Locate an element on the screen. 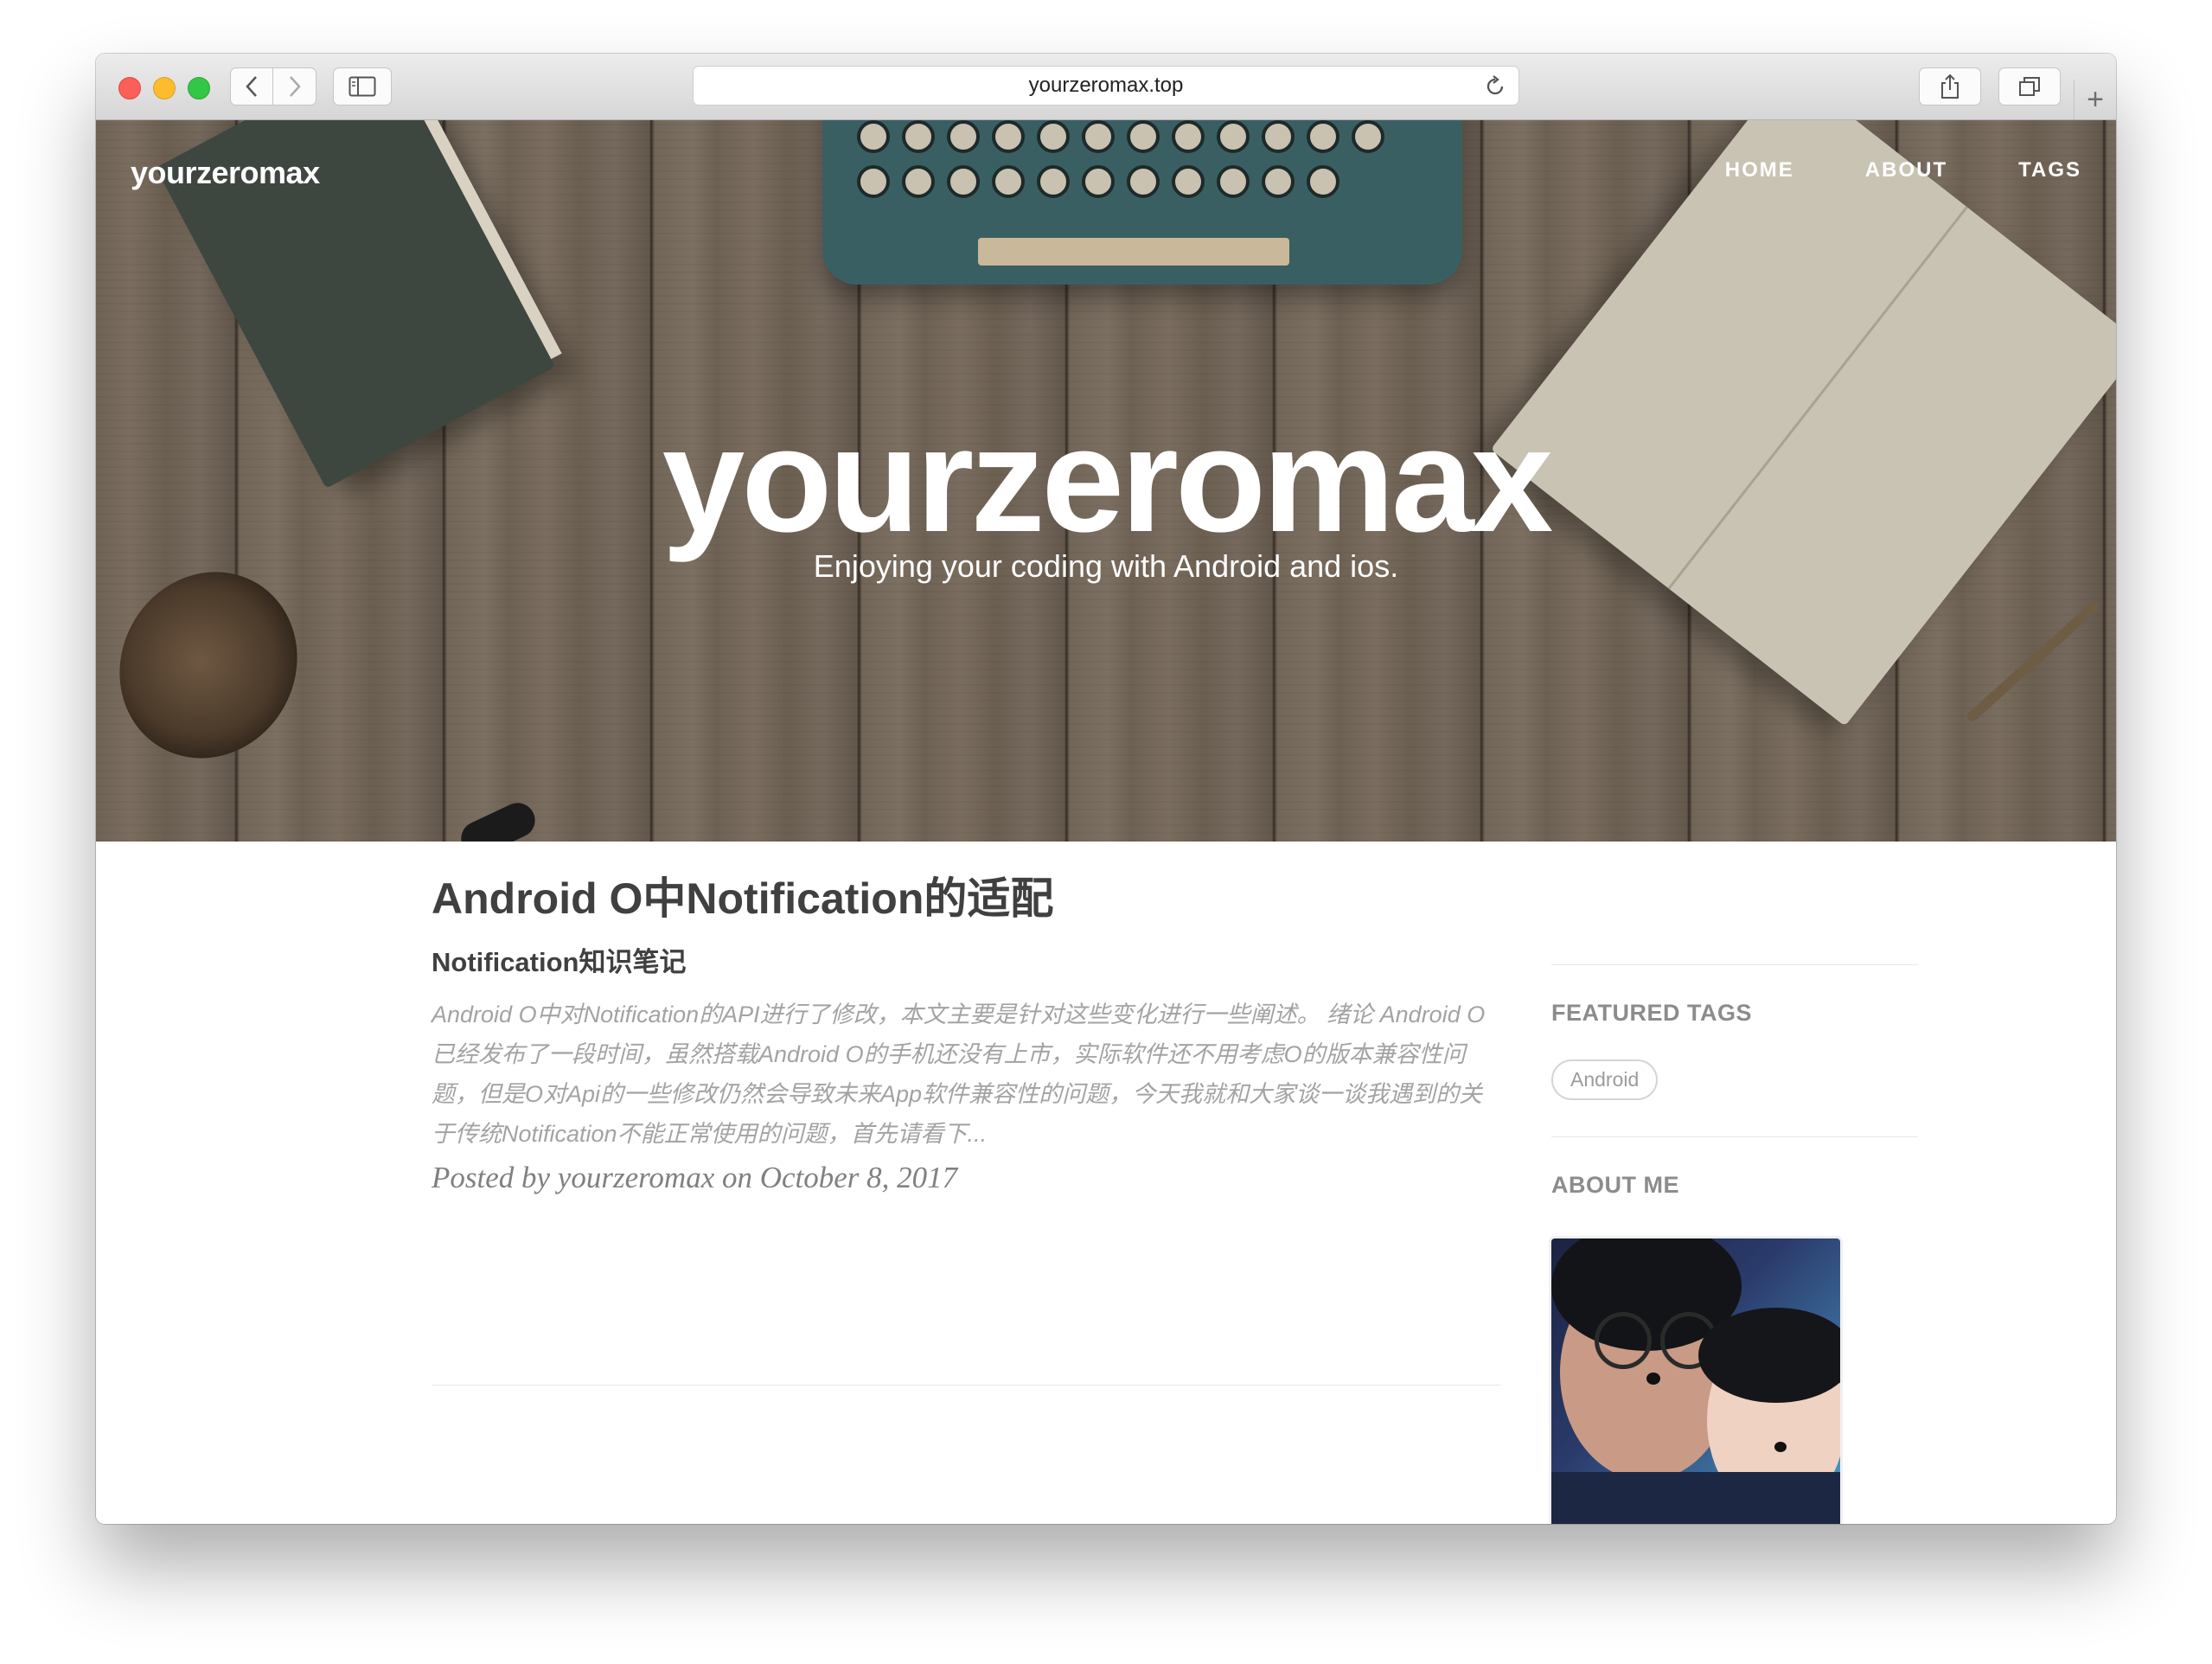 The image size is (2212, 1664). nav-about-link: ABOUT is located at coordinates (1906, 170).